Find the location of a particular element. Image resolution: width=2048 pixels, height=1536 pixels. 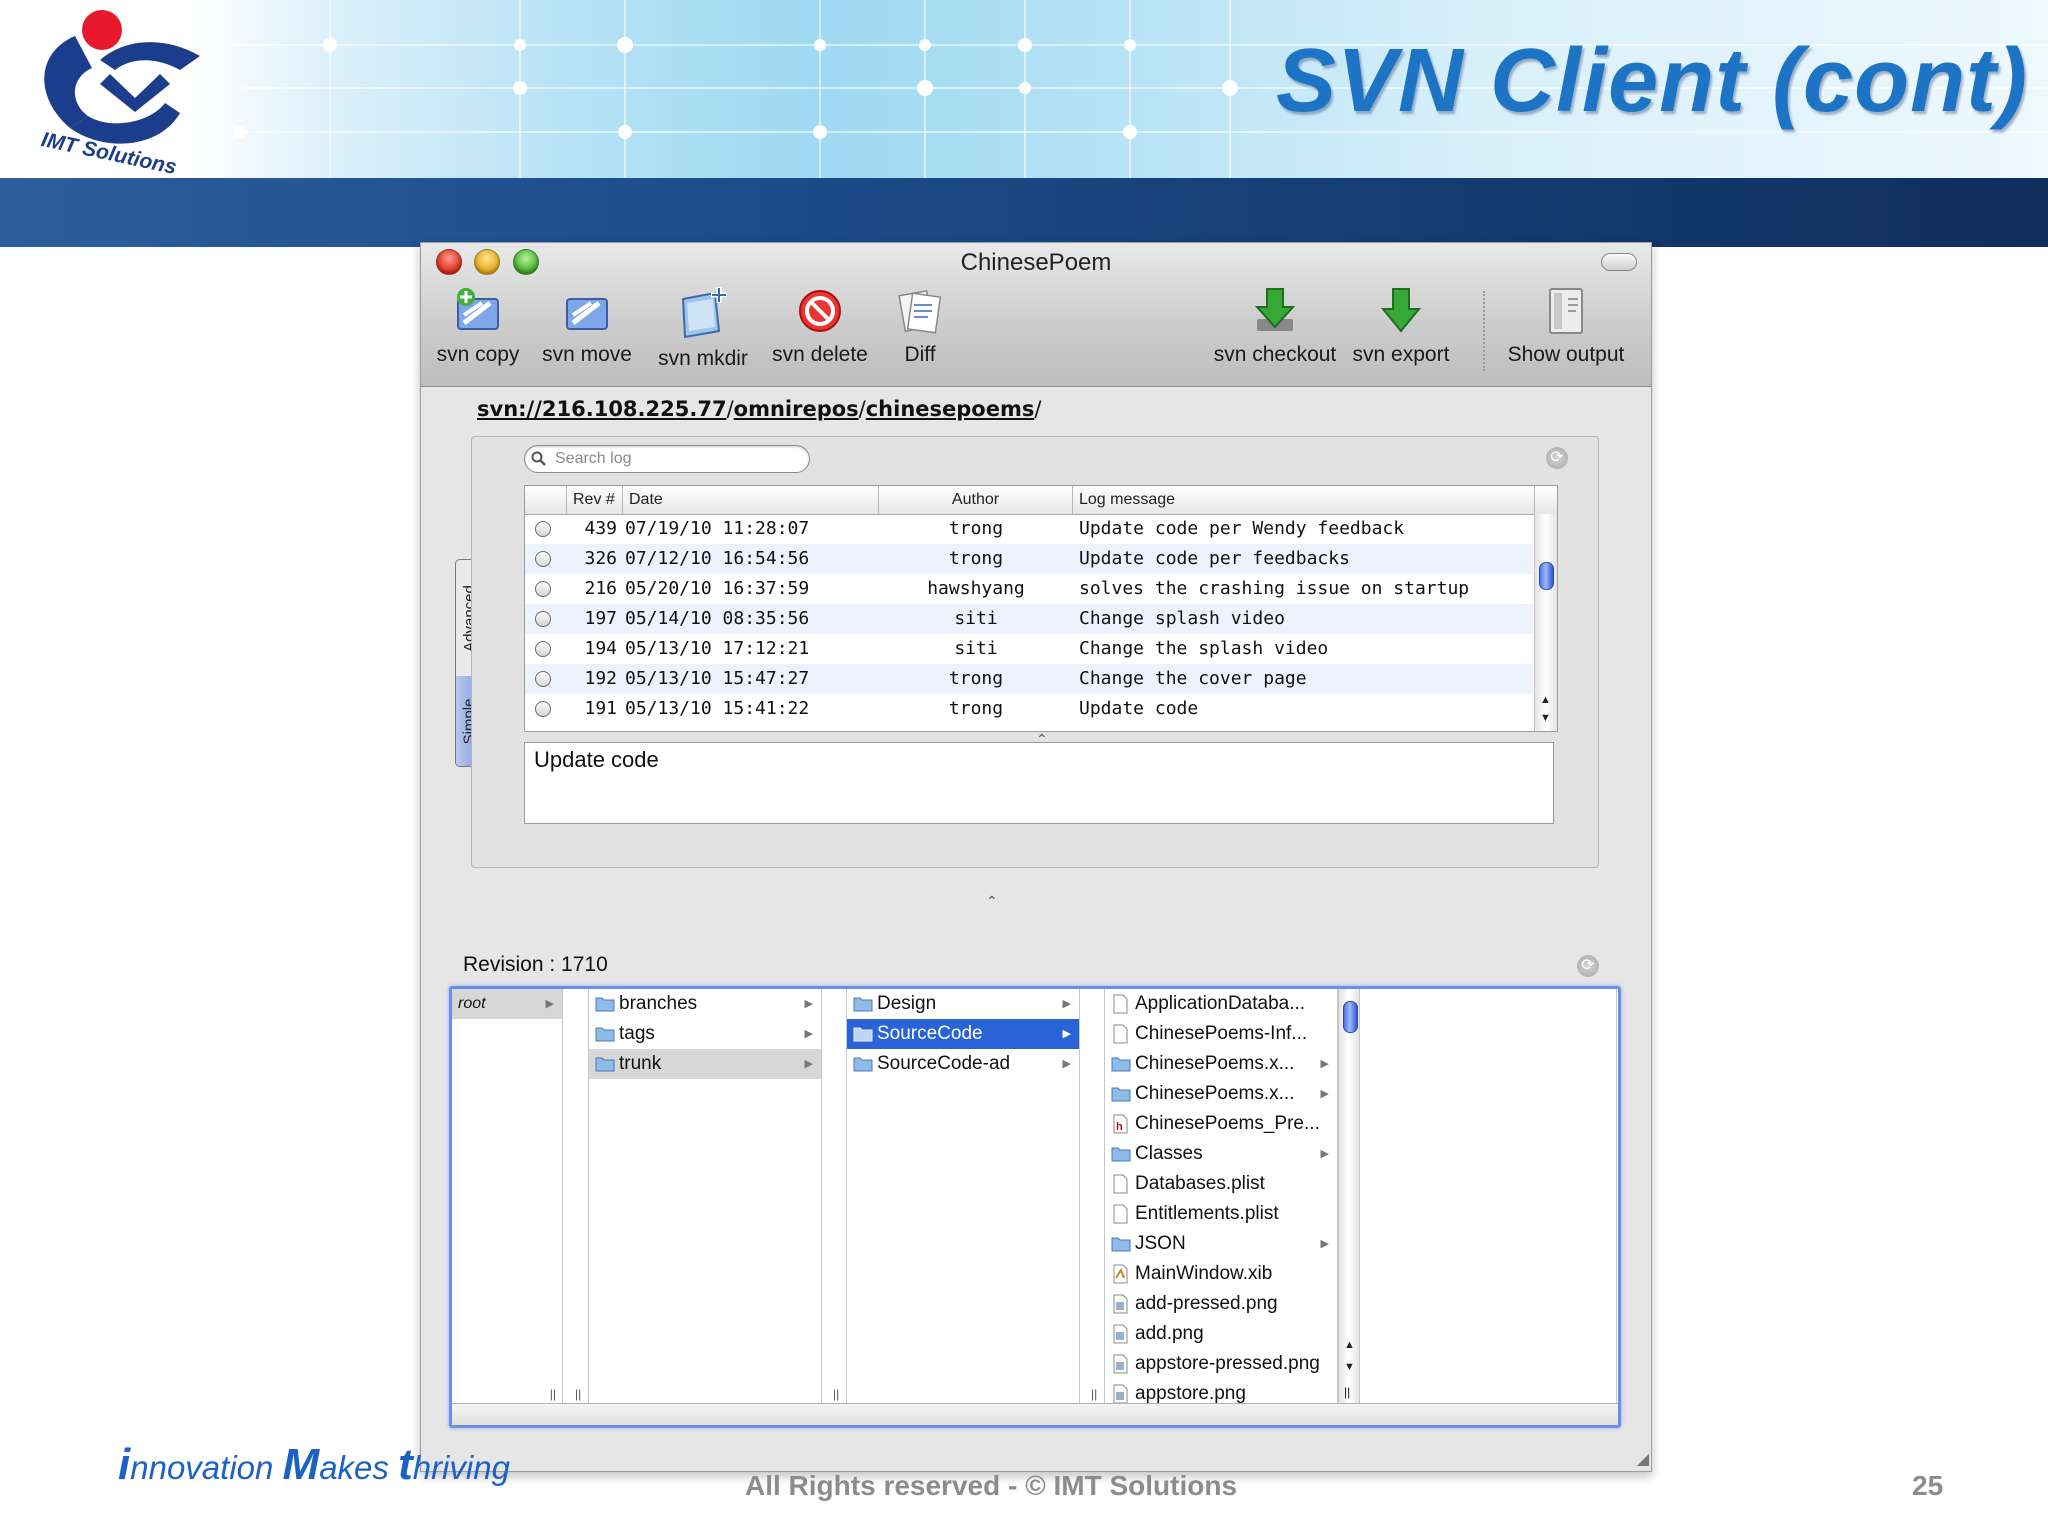

browser-item: JSON ▶ is located at coordinates (1221, 1244).